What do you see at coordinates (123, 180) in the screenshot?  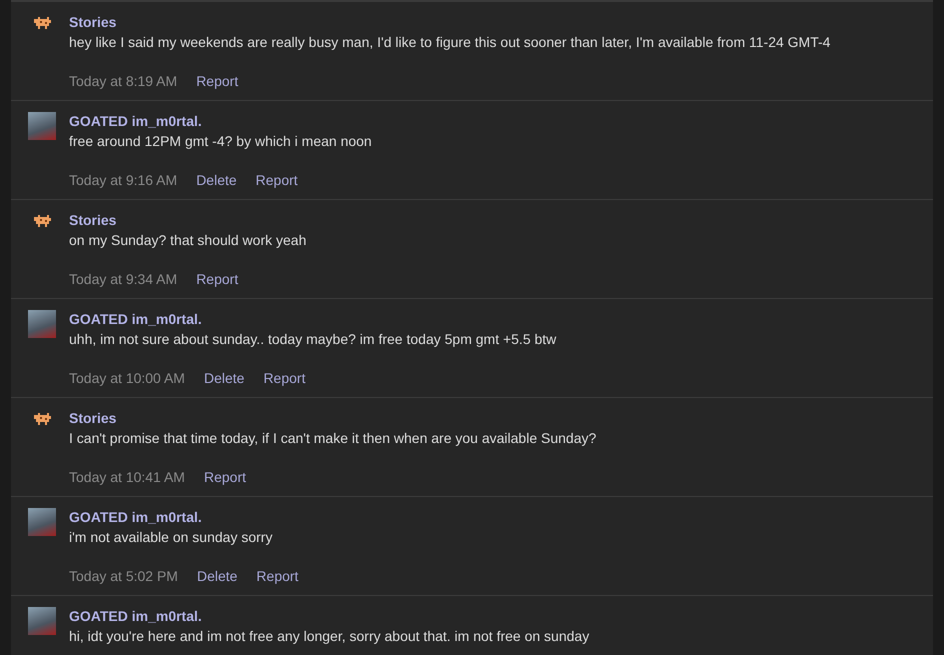 I see `timestamp: Today at 9:16 AM` at bounding box center [123, 180].